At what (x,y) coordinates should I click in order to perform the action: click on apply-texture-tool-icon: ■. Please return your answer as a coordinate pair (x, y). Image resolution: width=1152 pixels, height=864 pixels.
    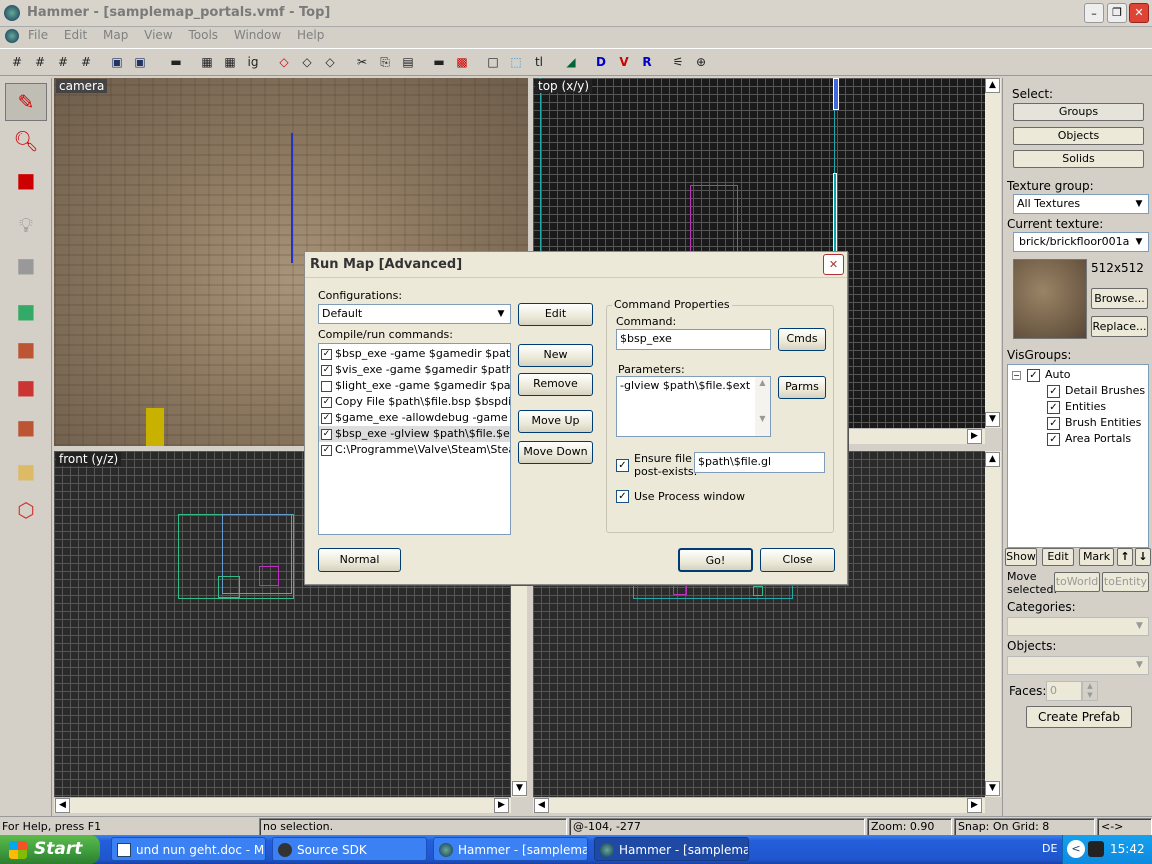
    Looking at the image, I should click on (26, 349).